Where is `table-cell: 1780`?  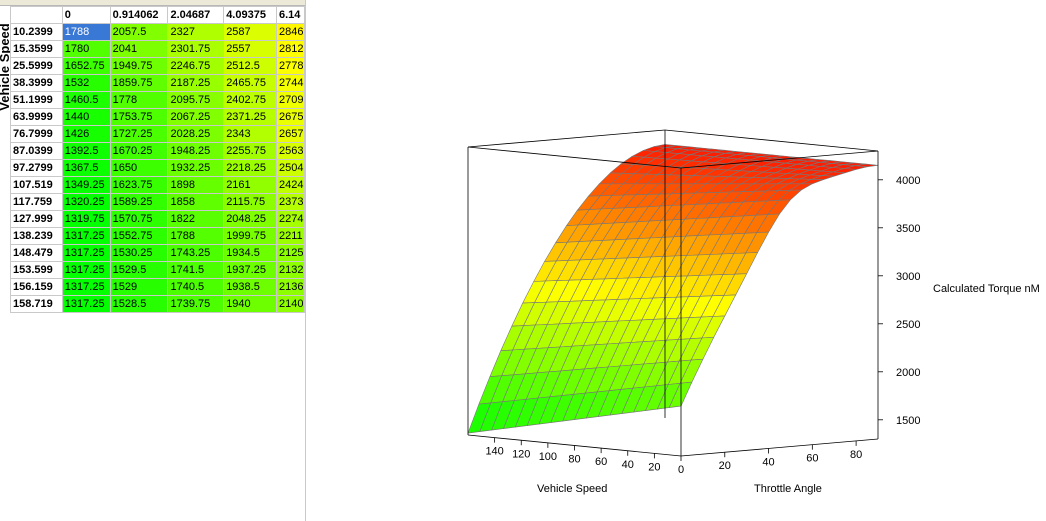
table-cell: 1780 is located at coordinates (86, 49).